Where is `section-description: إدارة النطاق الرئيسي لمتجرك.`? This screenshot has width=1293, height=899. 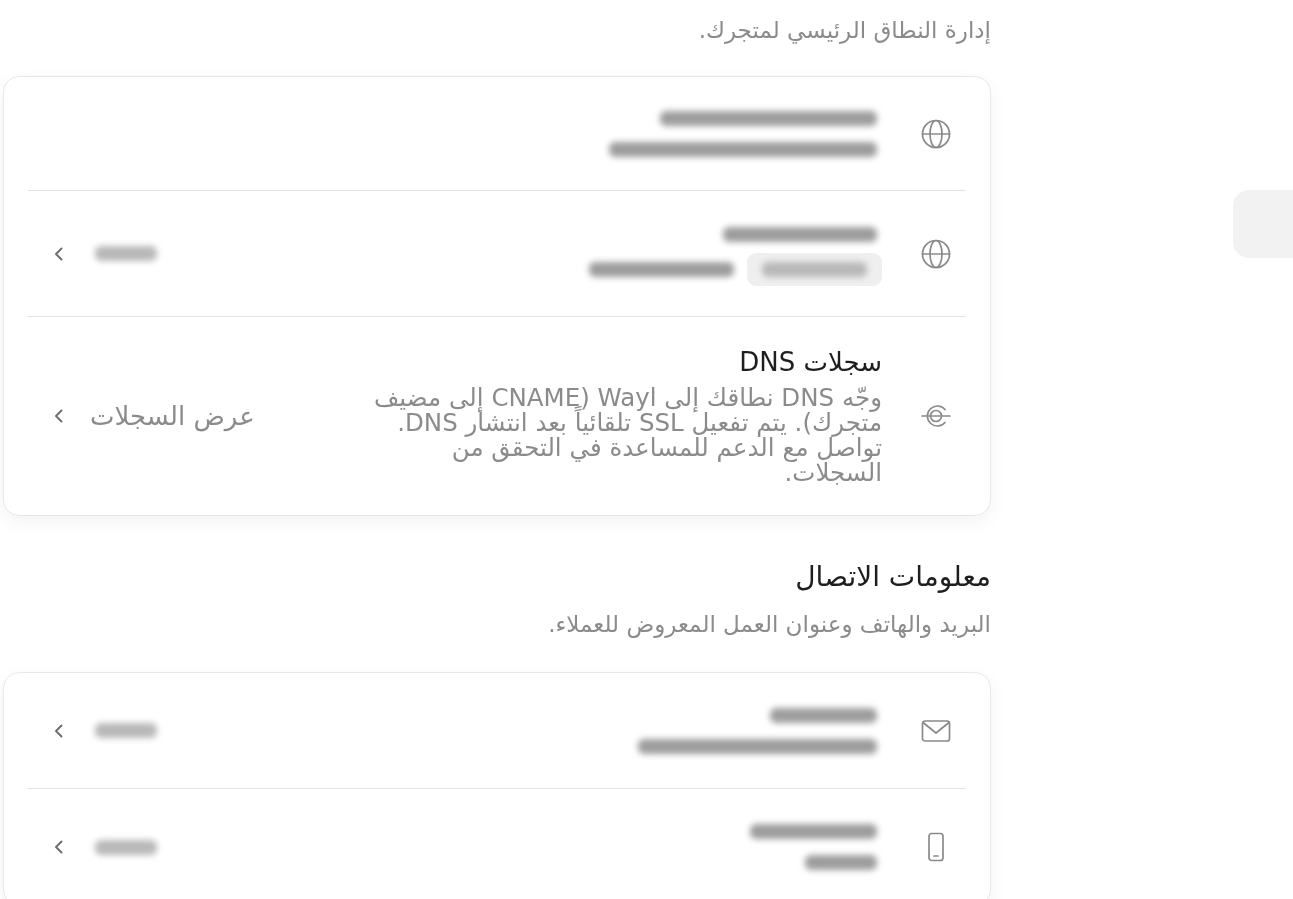 section-description: إدارة النطاق الرئيسي لمتجرك. is located at coordinates (844, 30).